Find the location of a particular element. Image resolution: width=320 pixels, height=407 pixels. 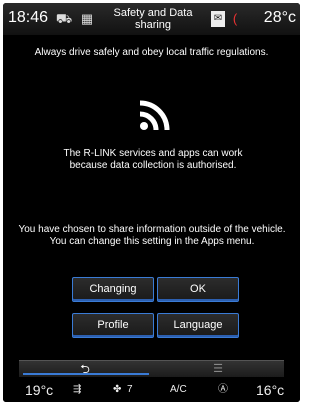

page-title: Safety and Data sharing is located at coordinates (153, 19).